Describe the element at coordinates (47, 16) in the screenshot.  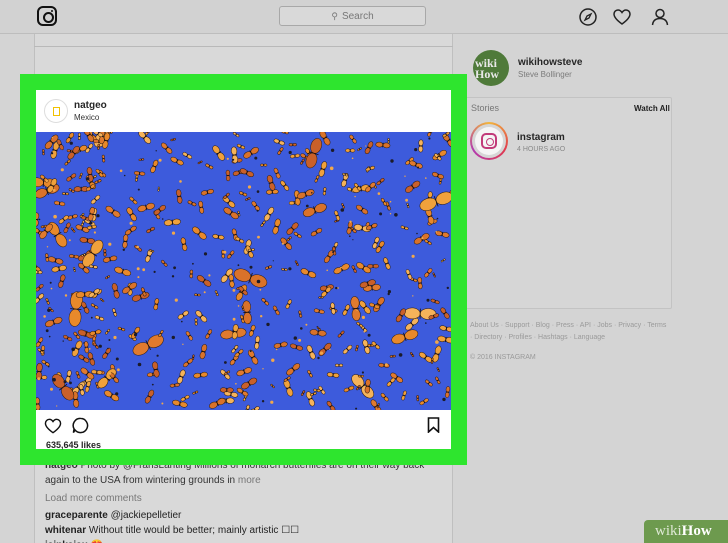
I see `instagram-logo-icon` at that location.